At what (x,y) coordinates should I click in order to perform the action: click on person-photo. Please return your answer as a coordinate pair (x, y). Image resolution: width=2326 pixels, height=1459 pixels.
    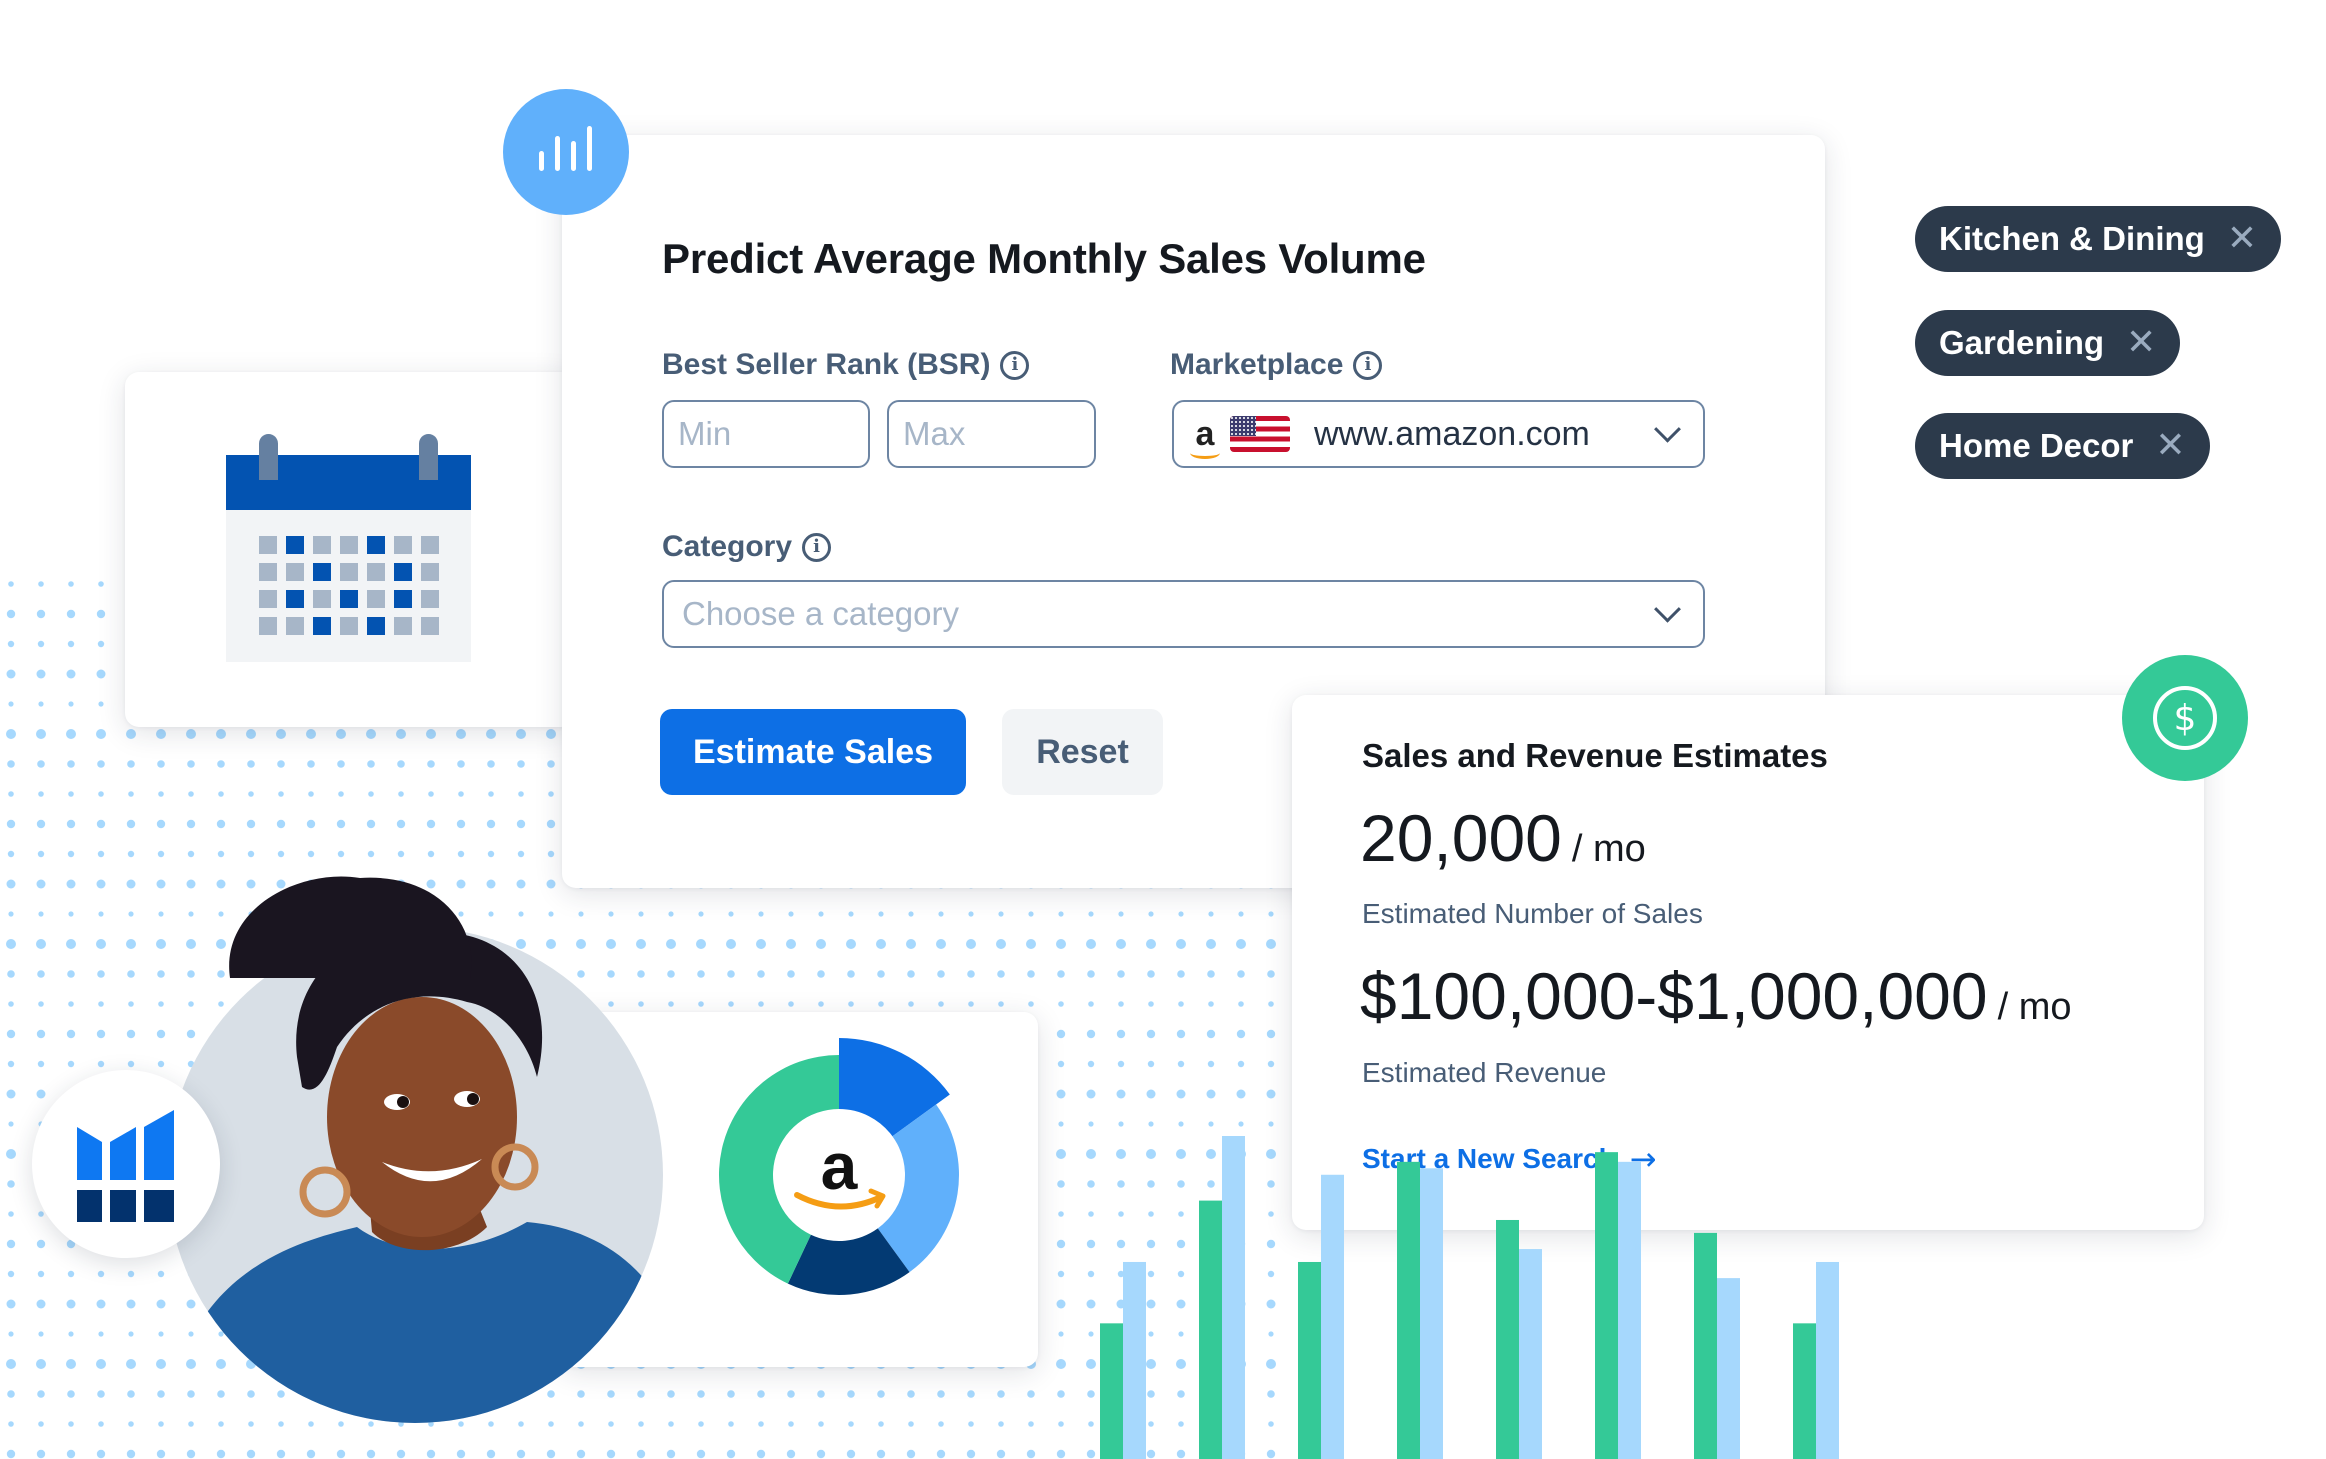
    Looking at the image, I should click on (415, 1175).